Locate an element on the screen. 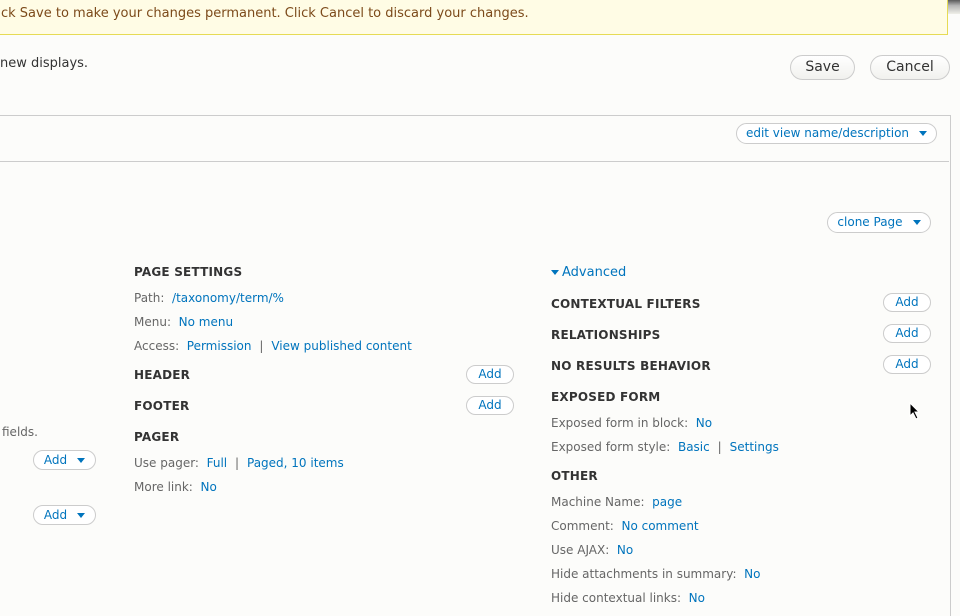 The image size is (960, 616). clone-page-button: clone Page is located at coordinates (879, 222).